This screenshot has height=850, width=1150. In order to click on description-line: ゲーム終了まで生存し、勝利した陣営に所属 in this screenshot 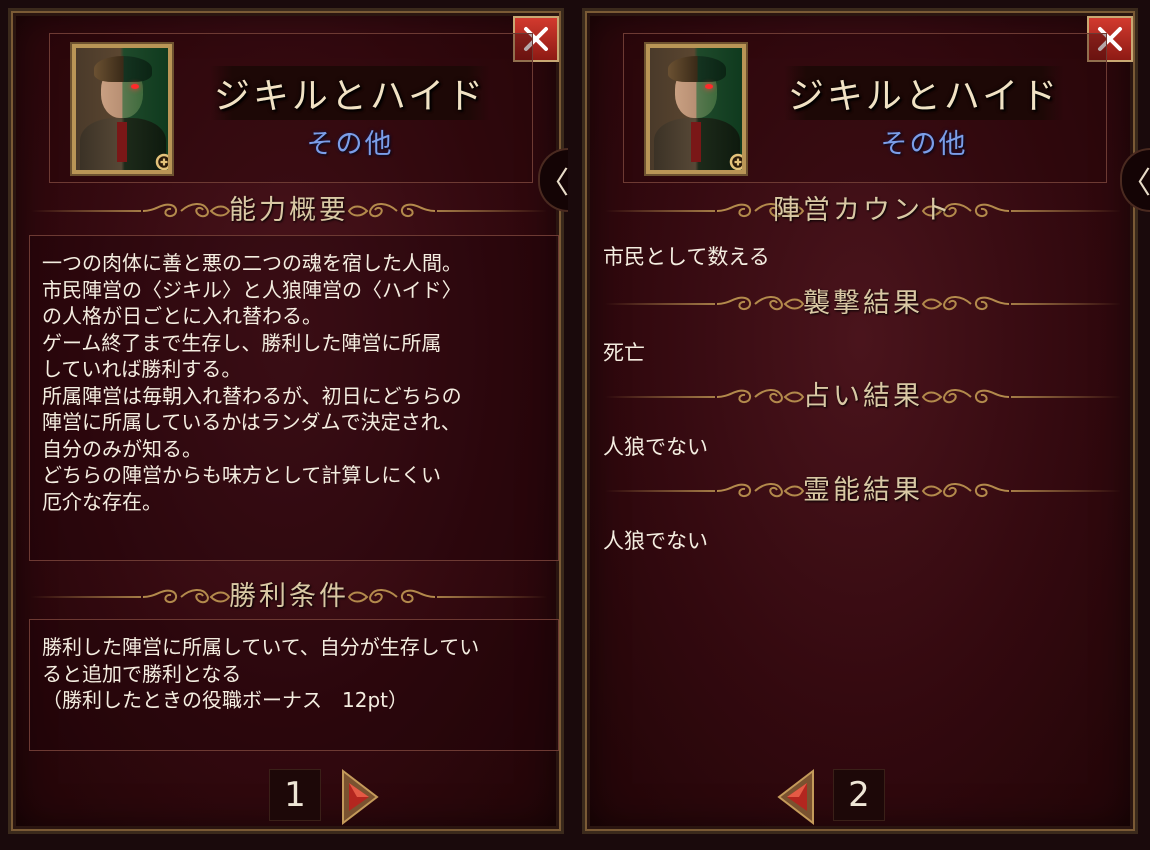, I will do `click(242, 342)`.